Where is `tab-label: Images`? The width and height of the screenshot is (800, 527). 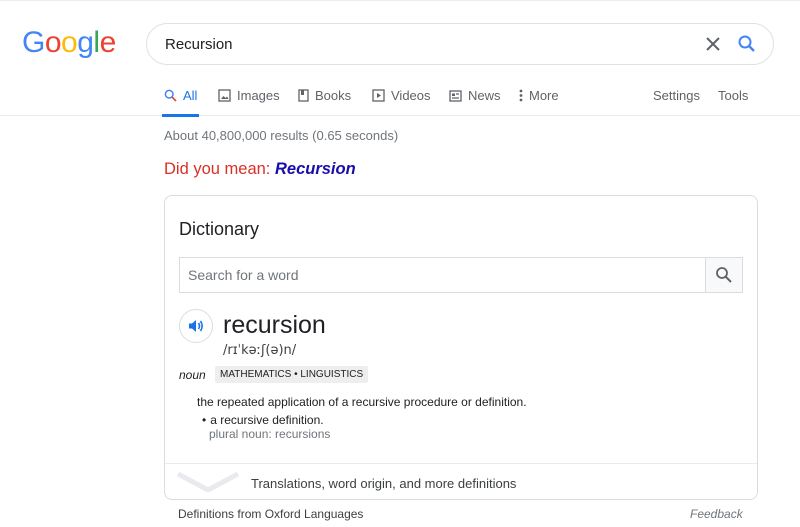 tab-label: Images is located at coordinates (258, 95).